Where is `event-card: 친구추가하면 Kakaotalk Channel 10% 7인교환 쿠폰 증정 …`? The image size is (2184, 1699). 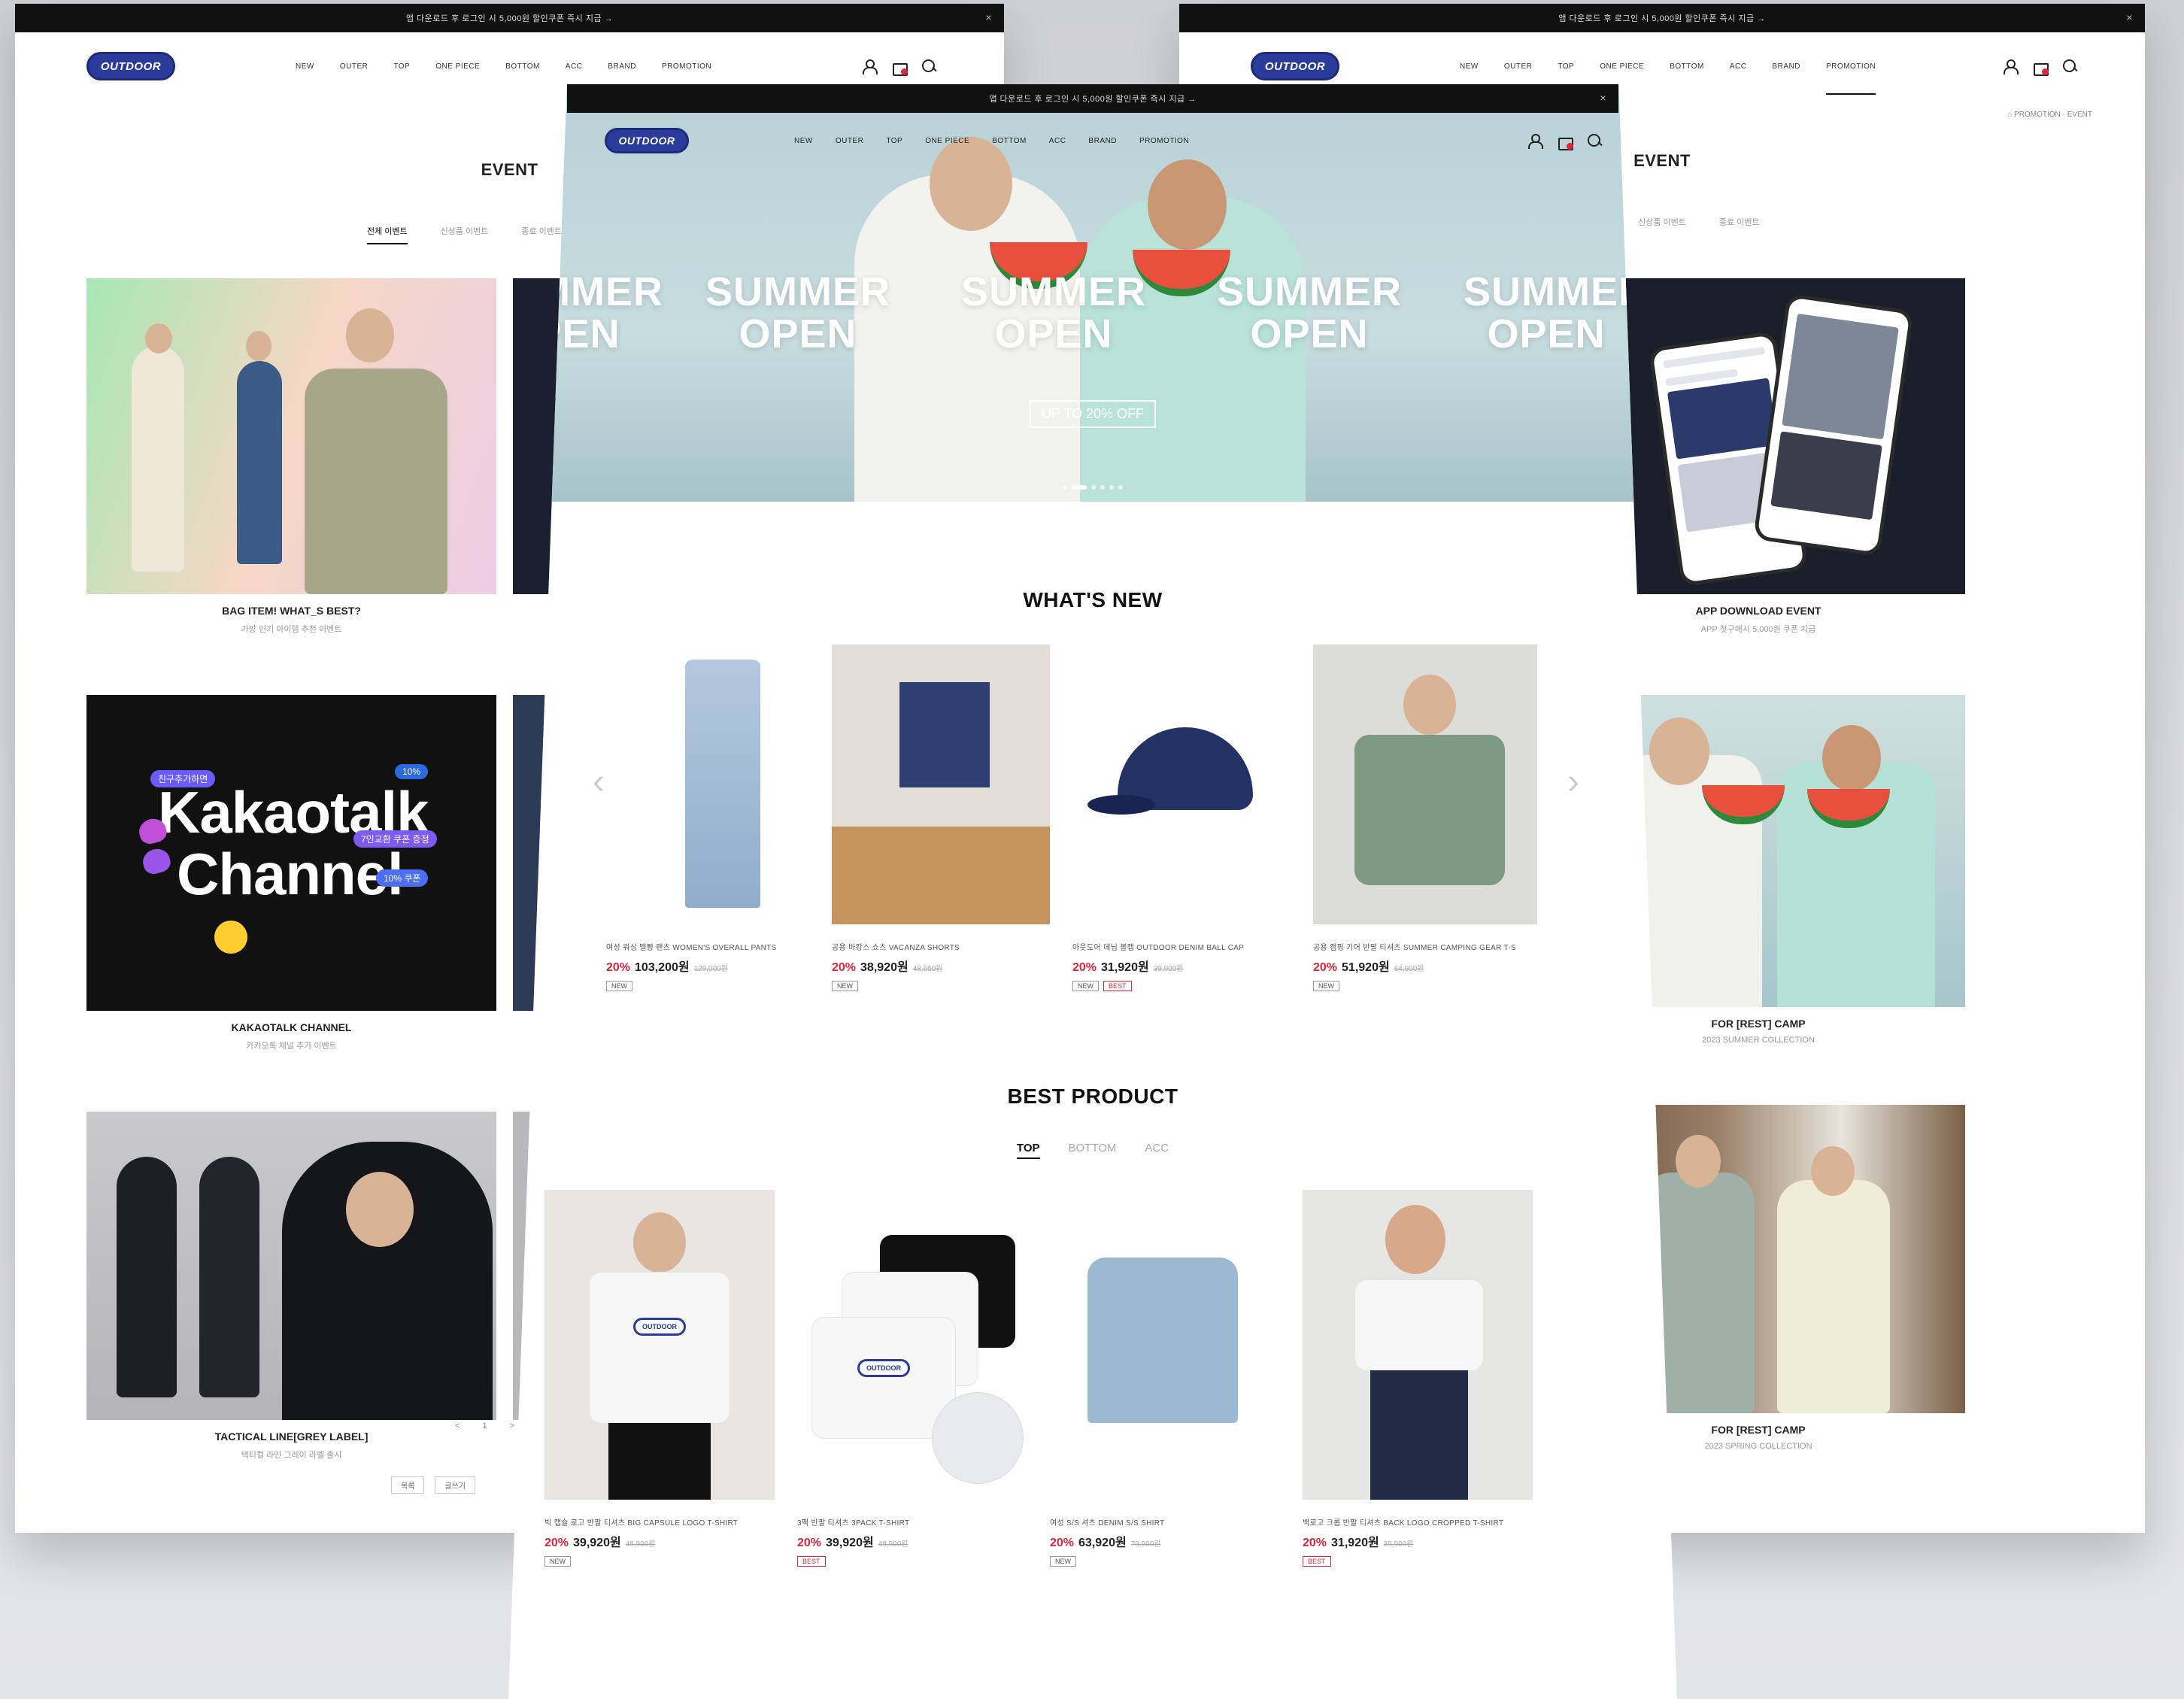
event-card: 친구추가하면 Kakaotalk Channel 10% 7인교환 쿠폰 증정 … is located at coordinates (291, 873).